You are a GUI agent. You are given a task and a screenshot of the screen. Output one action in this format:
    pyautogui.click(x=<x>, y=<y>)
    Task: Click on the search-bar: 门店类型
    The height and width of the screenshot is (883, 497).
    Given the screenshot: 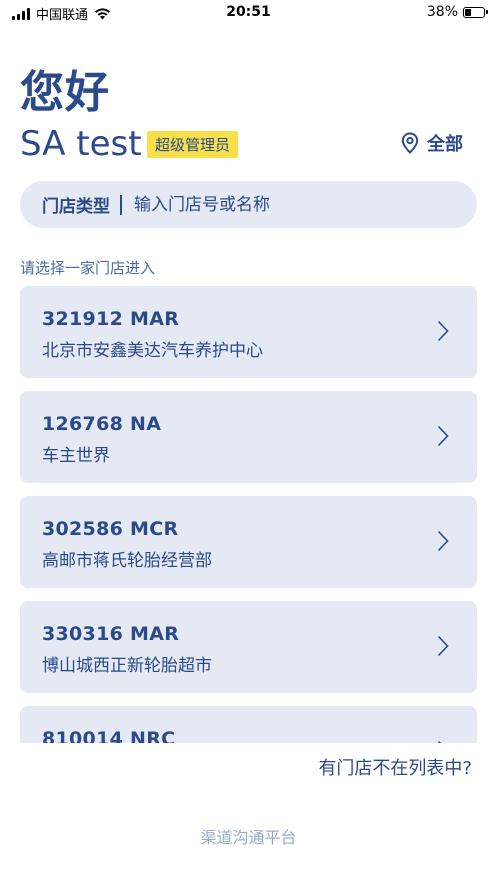 What is the action you would take?
    pyautogui.click(x=248, y=204)
    